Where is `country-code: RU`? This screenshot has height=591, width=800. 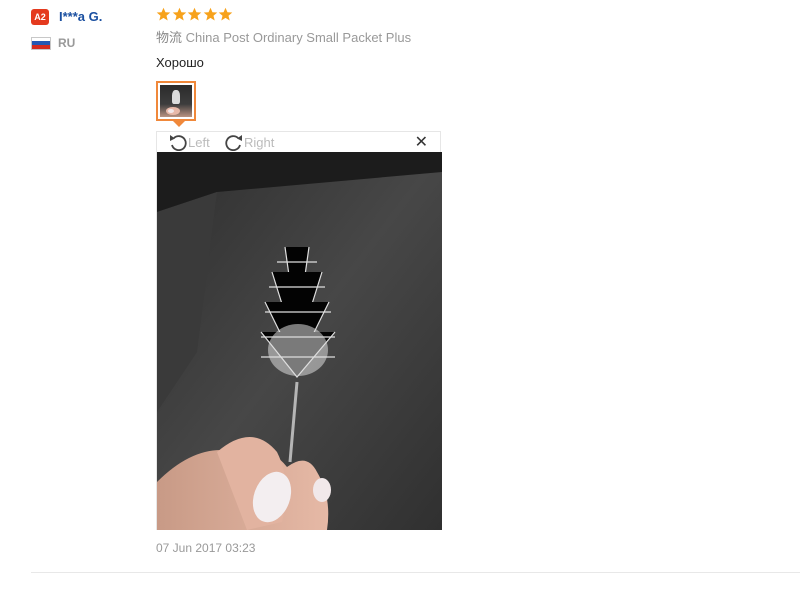
country-code: RU is located at coordinates (67, 43).